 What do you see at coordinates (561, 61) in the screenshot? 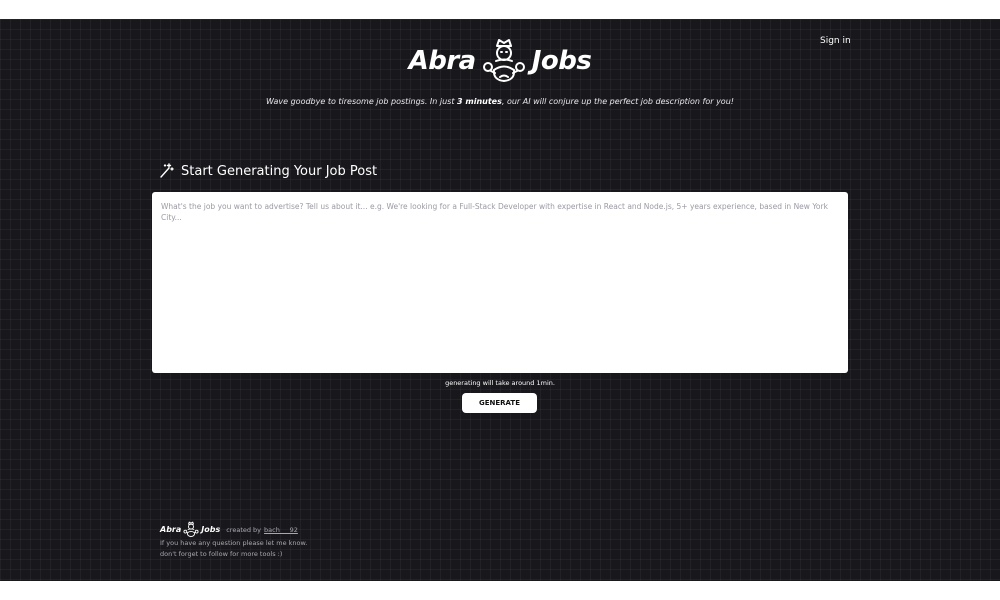
I see `brand-word-right: Jobs` at bounding box center [561, 61].